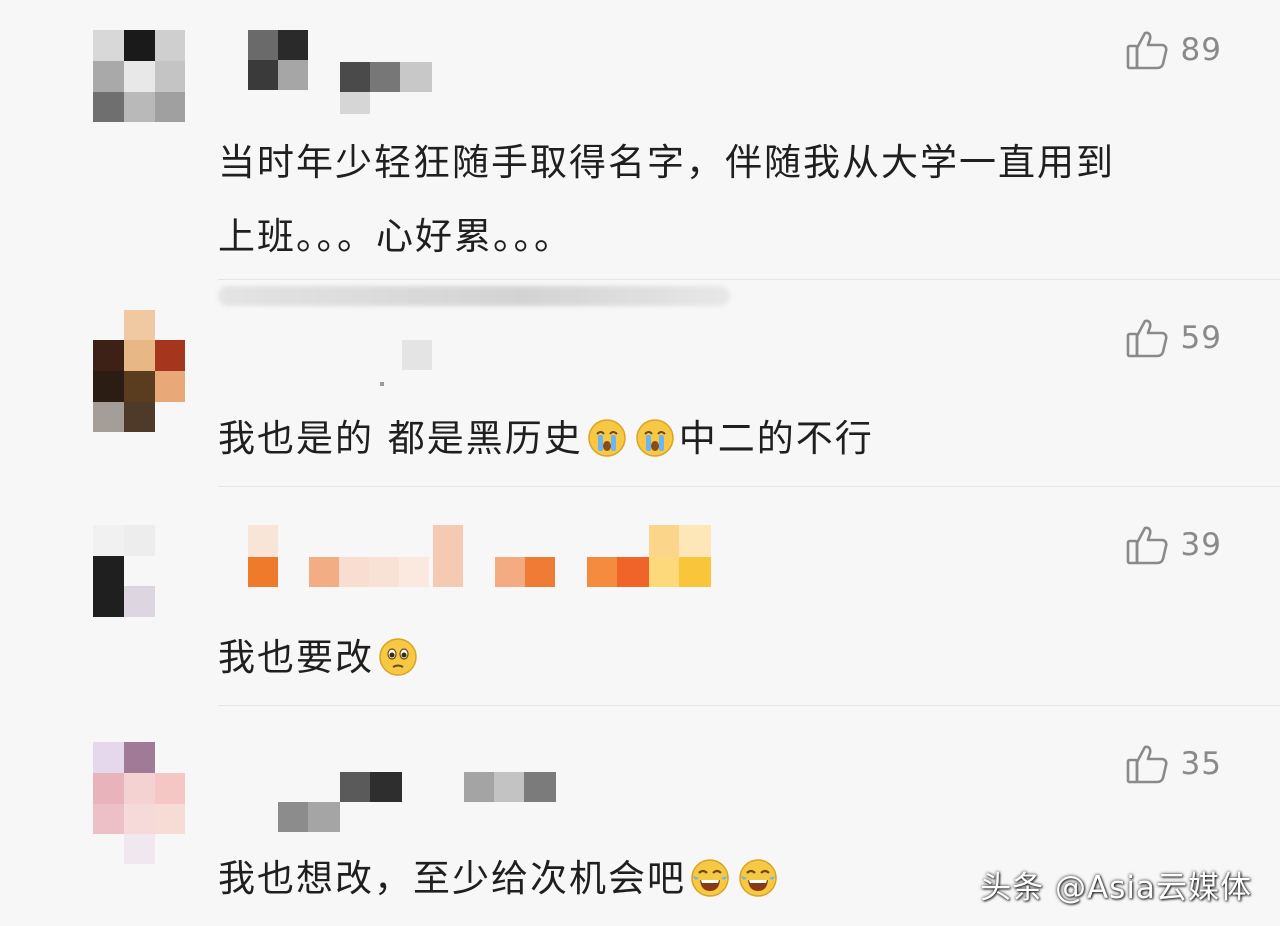  What do you see at coordinates (1173, 50) in the screenshot?
I see `like-button: 89` at bounding box center [1173, 50].